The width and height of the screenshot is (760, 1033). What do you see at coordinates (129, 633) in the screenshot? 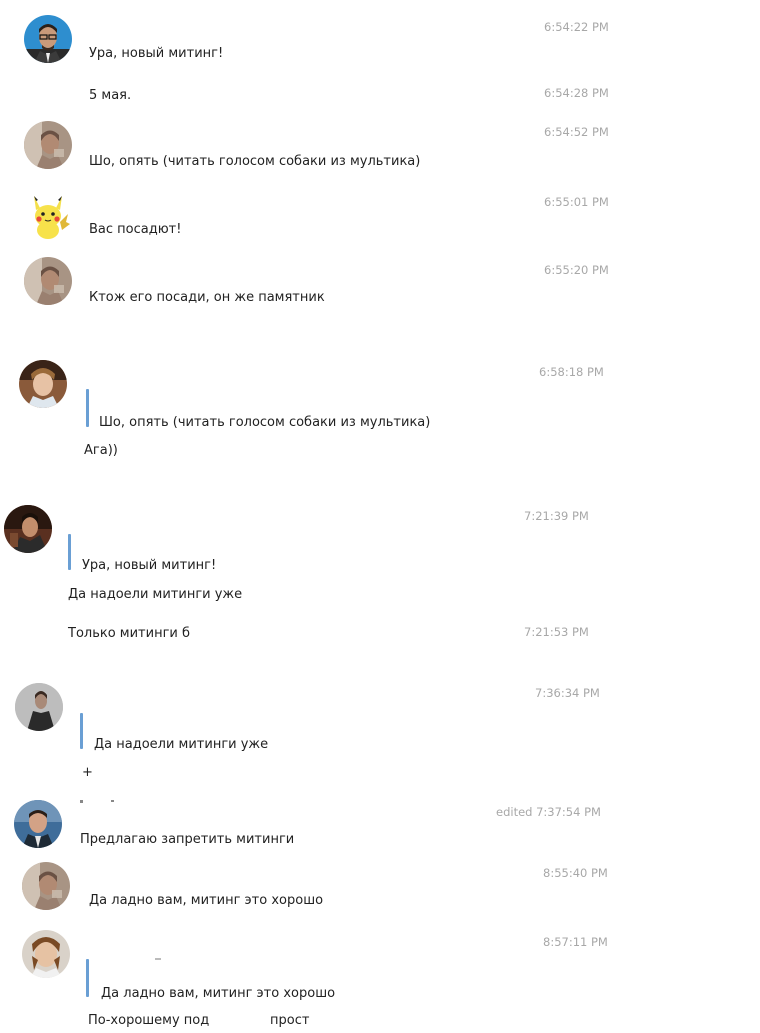
I see `message-text: Только митинги б` at bounding box center [129, 633].